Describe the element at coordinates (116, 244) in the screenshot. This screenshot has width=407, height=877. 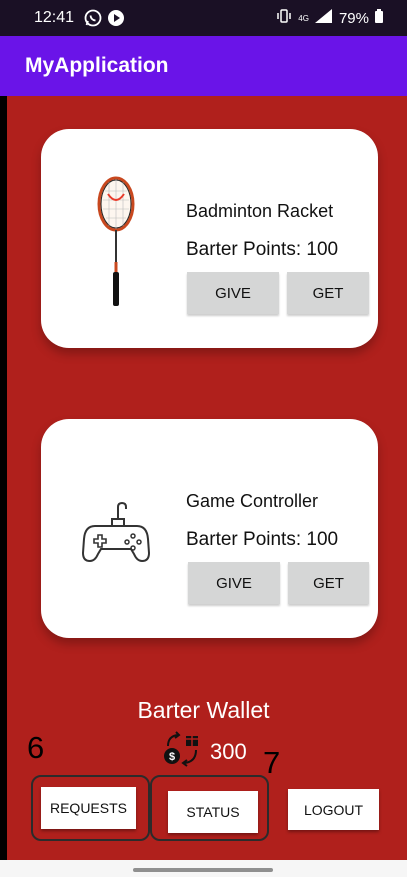
I see `badminton-racket-icon` at that location.